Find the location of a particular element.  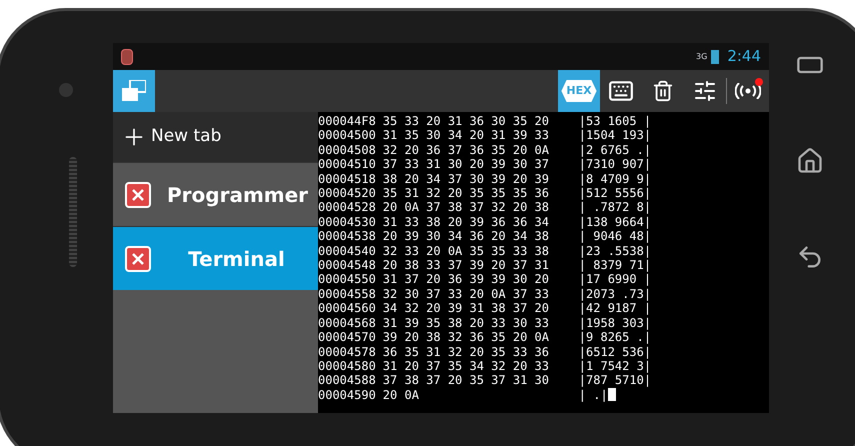

ascii-text: |17 6990 | is located at coordinates (615, 279).